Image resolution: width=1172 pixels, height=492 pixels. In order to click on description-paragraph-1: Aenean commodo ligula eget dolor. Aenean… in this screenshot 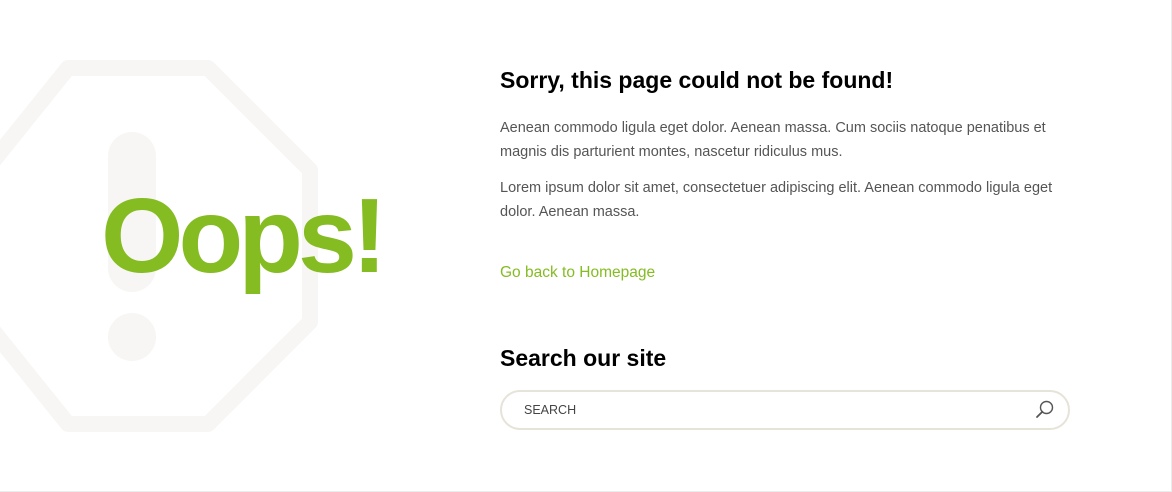, I will do `click(773, 140)`.